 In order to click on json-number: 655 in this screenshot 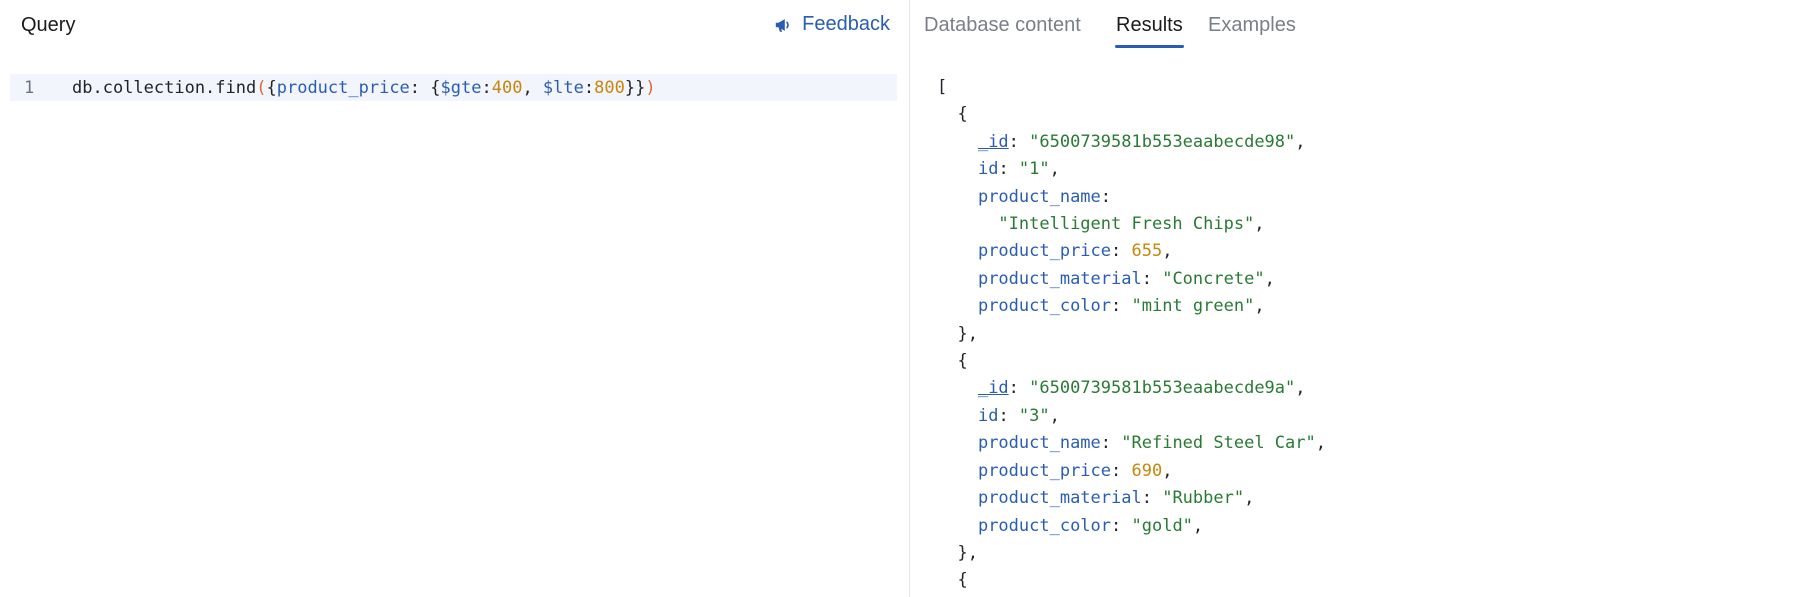, I will do `click(1147, 251)`.